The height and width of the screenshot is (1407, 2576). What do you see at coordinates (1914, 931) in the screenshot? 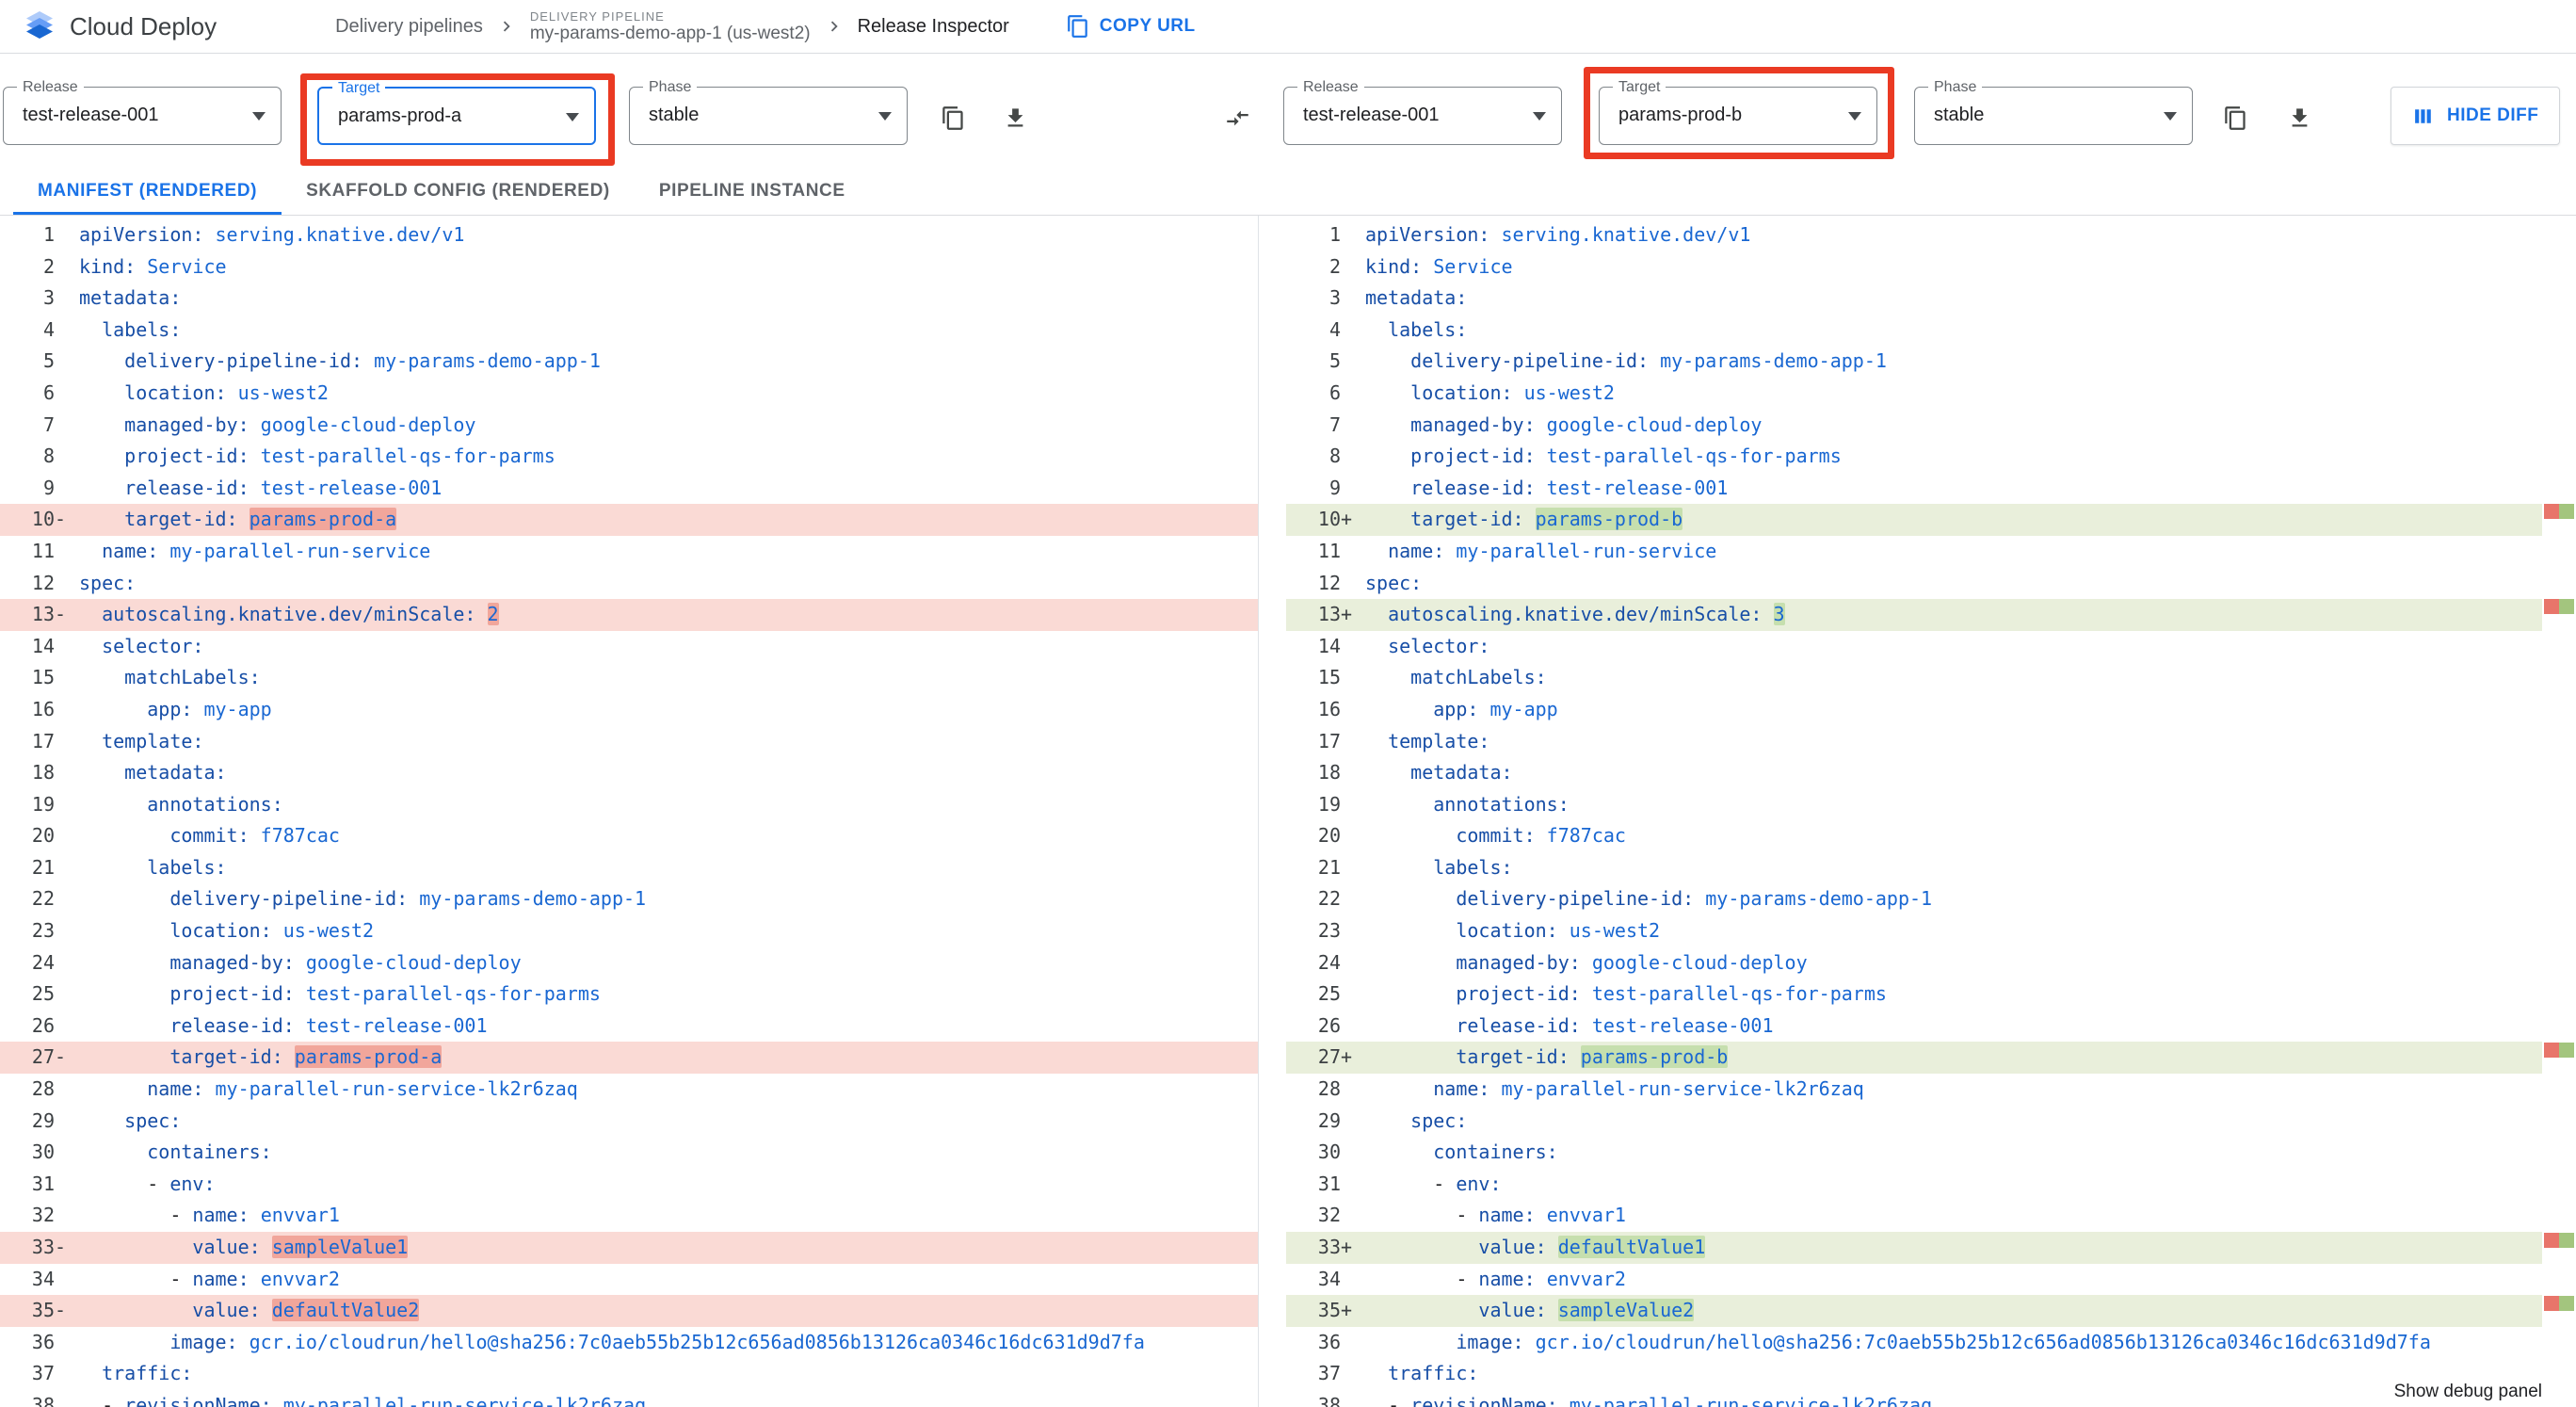
I see `diff-line: 23 location: us-west2` at bounding box center [1914, 931].